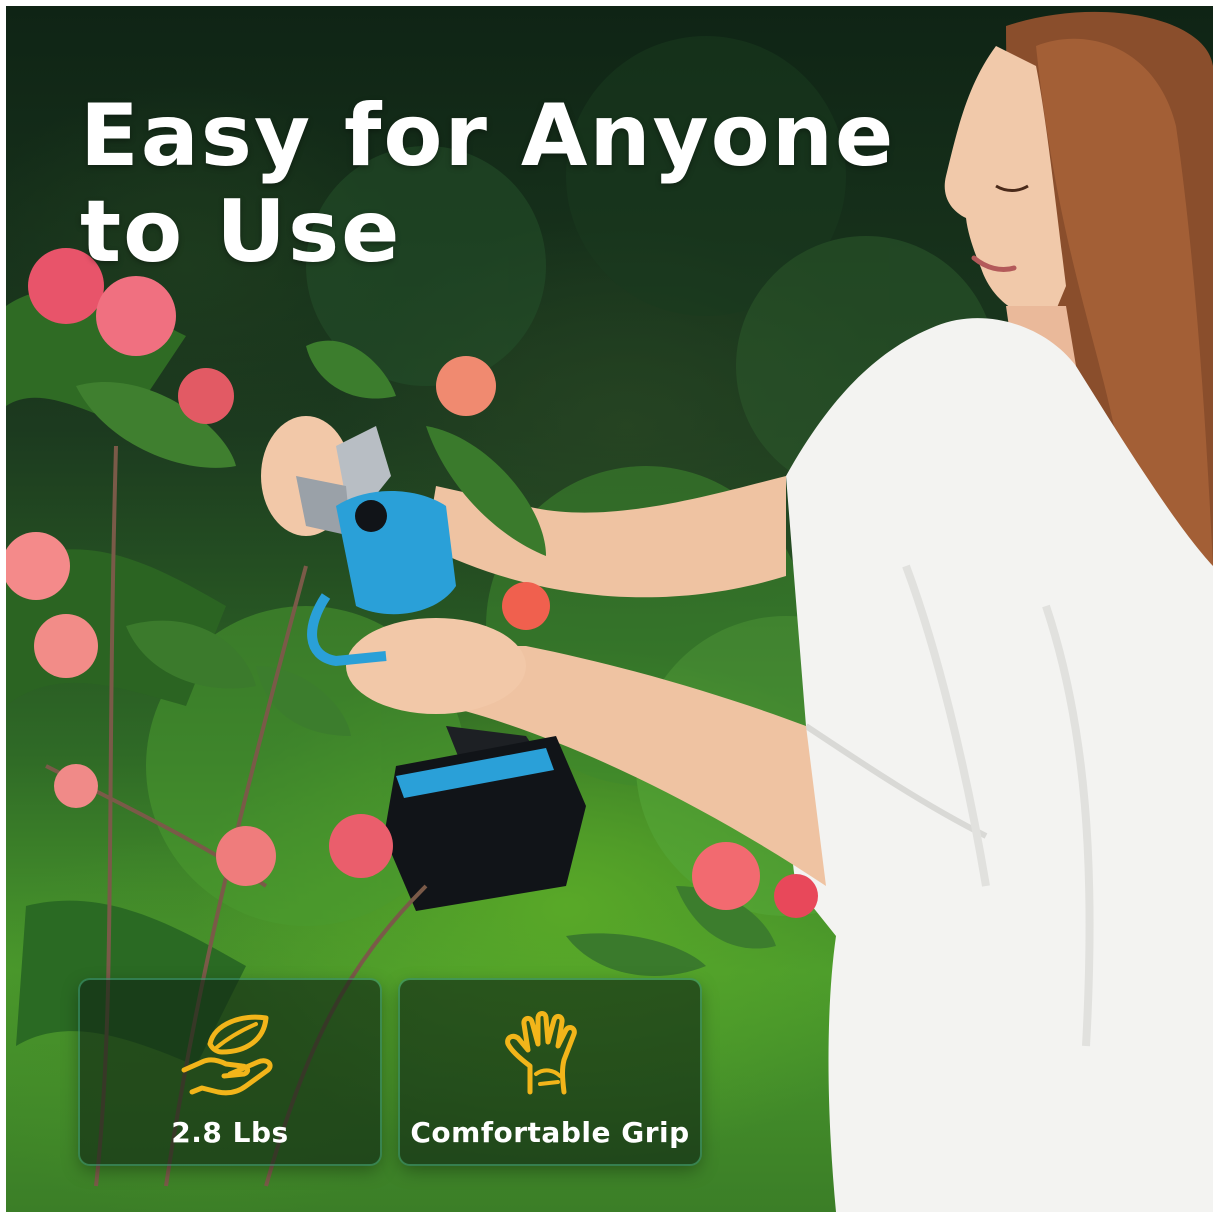 Image resolution: width=1219 pixels, height=1218 pixels. Describe the element at coordinates (230, 1132) in the screenshot. I see `weight-label: 2.8 Lbs` at that location.